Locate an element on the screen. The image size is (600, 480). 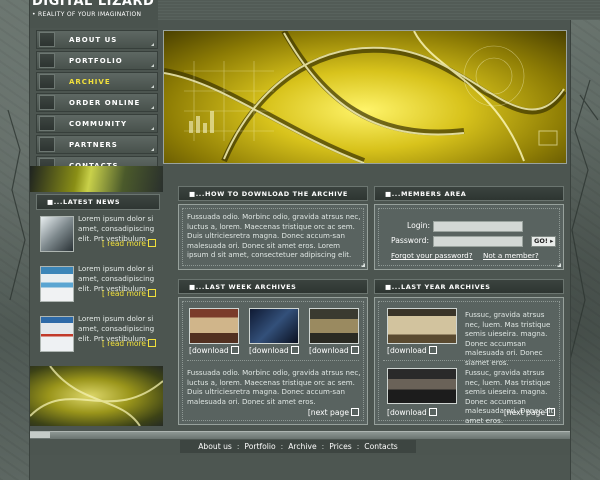
last-week-title: ■...LAST WEEK ARCHIVES is located at coordinates (243, 287).